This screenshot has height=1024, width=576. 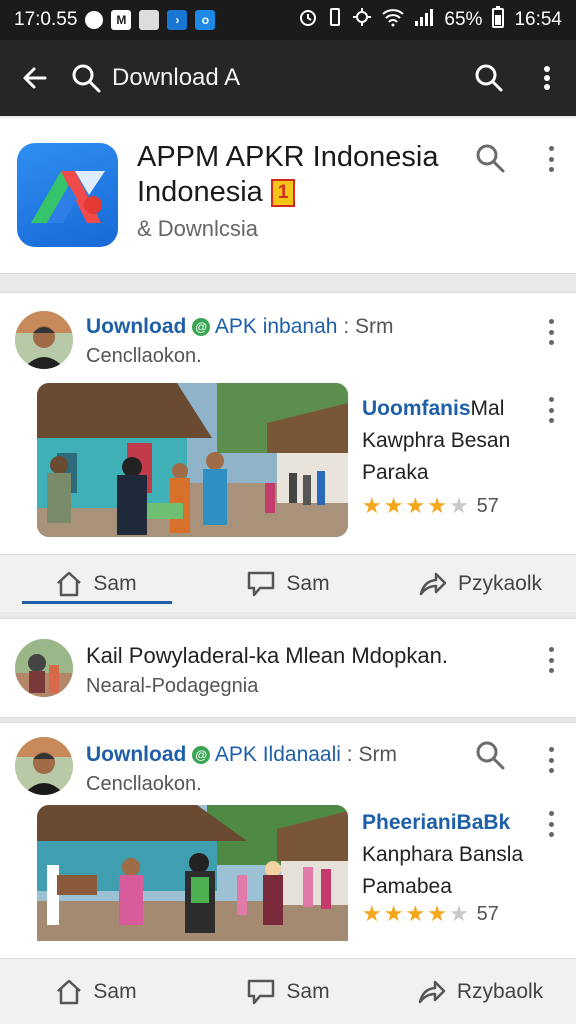 I want to click on header-more-button, so click(x=551, y=159).